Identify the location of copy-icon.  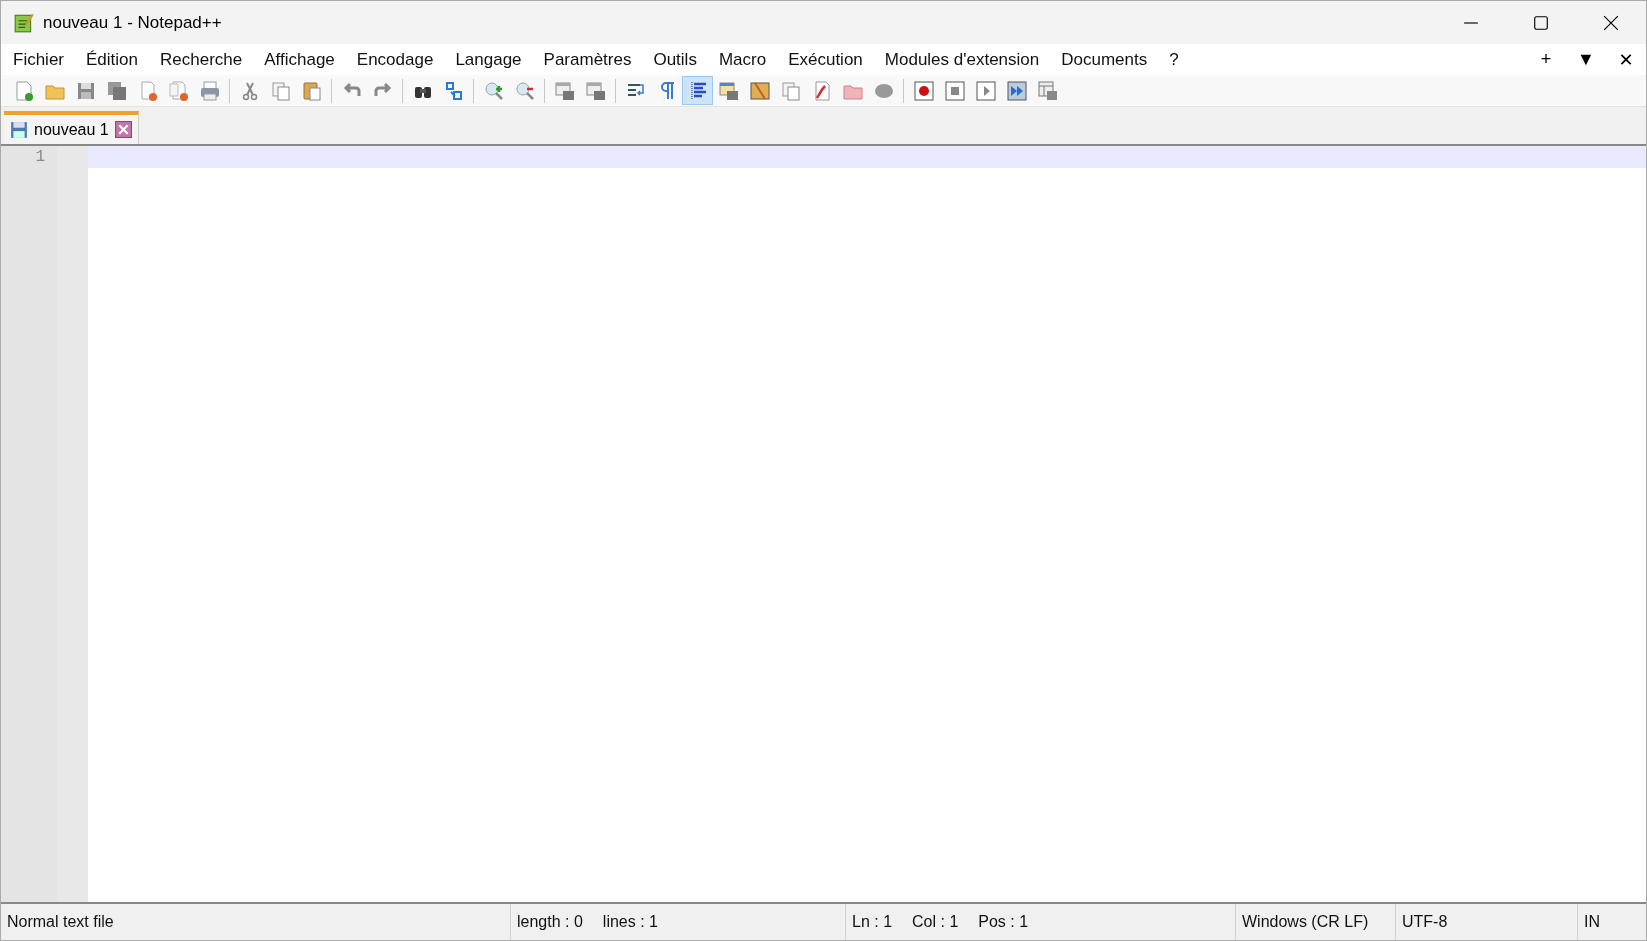
(280, 90).